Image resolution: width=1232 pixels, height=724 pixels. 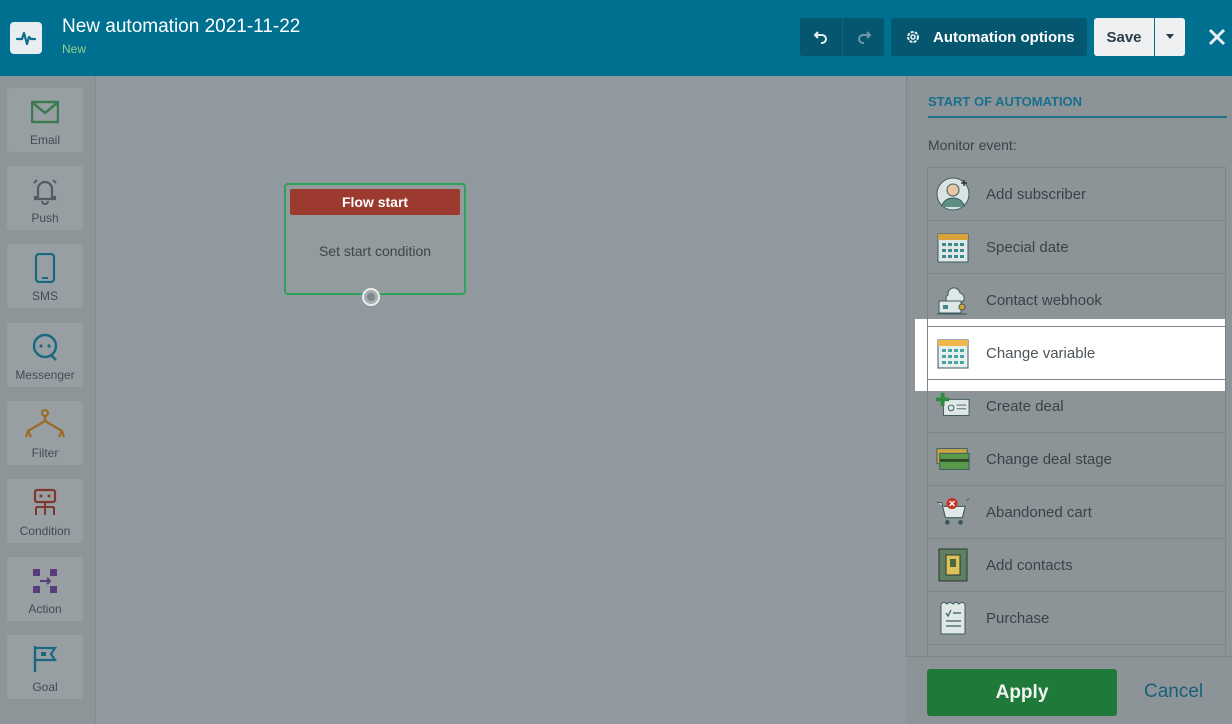 I want to click on redo-button, so click(x=863, y=37).